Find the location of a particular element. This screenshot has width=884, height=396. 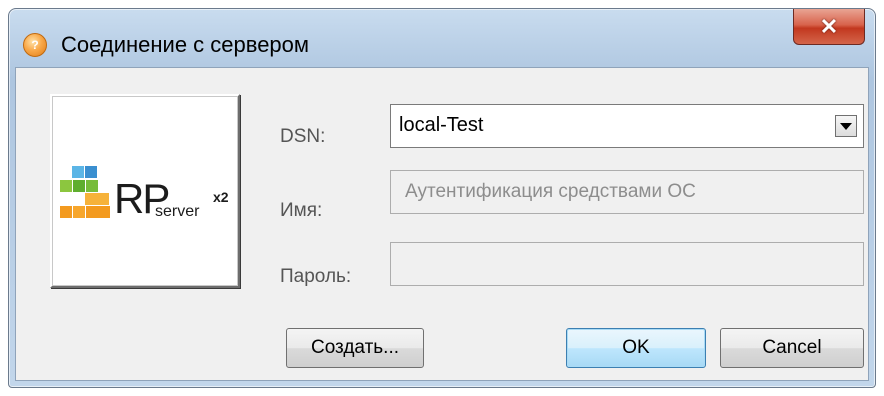

name-placeholder: Аутентификация средствами ОС is located at coordinates (550, 191).